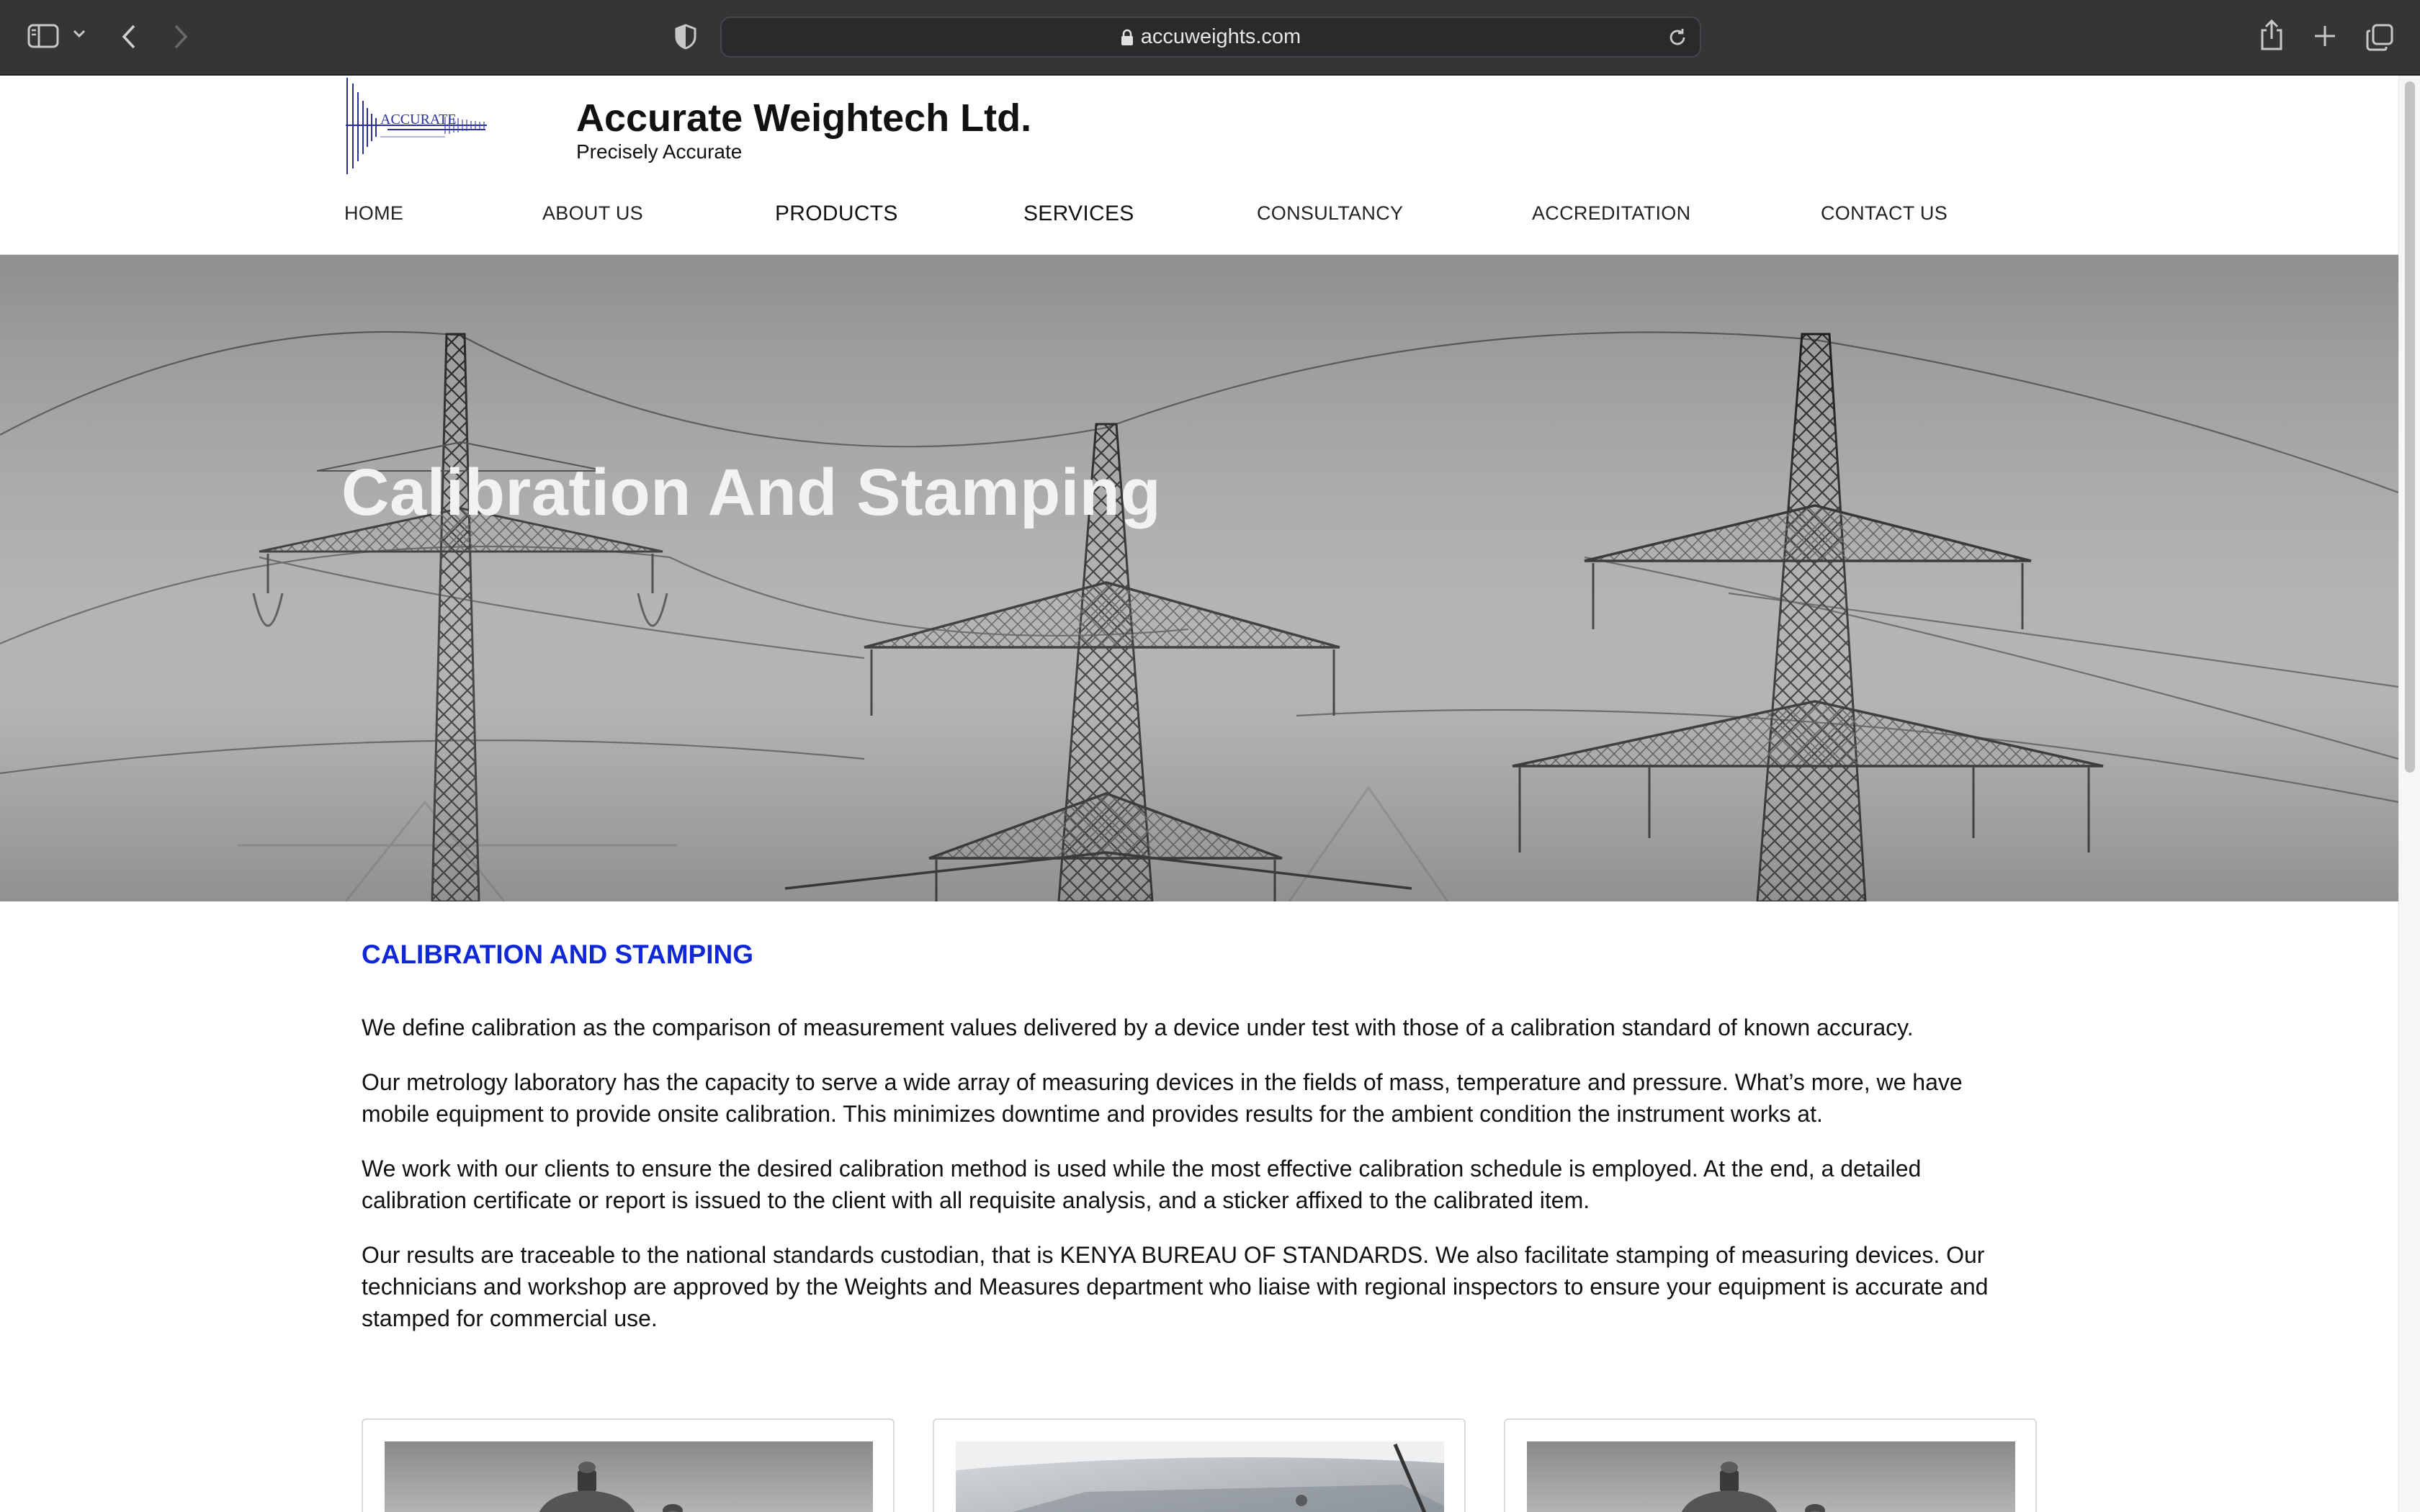 Image resolution: width=2420 pixels, height=1512 pixels. I want to click on privacy-shield-icon, so click(685, 36).